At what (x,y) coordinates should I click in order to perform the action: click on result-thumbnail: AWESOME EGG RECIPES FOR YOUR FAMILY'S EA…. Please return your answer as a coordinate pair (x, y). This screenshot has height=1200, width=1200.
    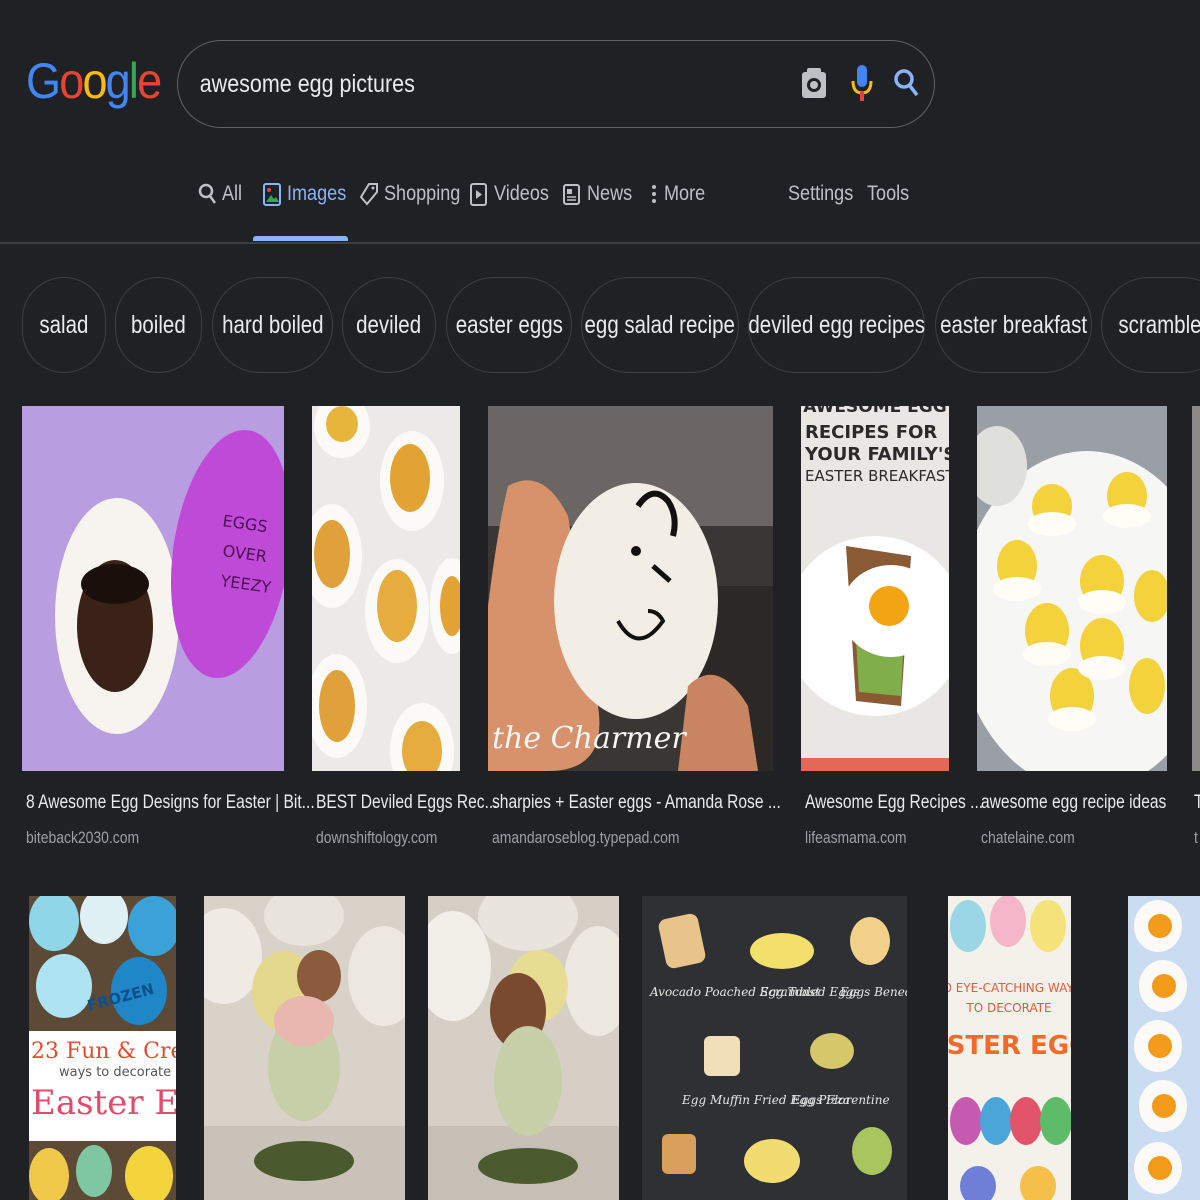
    Looking at the image, I should click on (875, 588).